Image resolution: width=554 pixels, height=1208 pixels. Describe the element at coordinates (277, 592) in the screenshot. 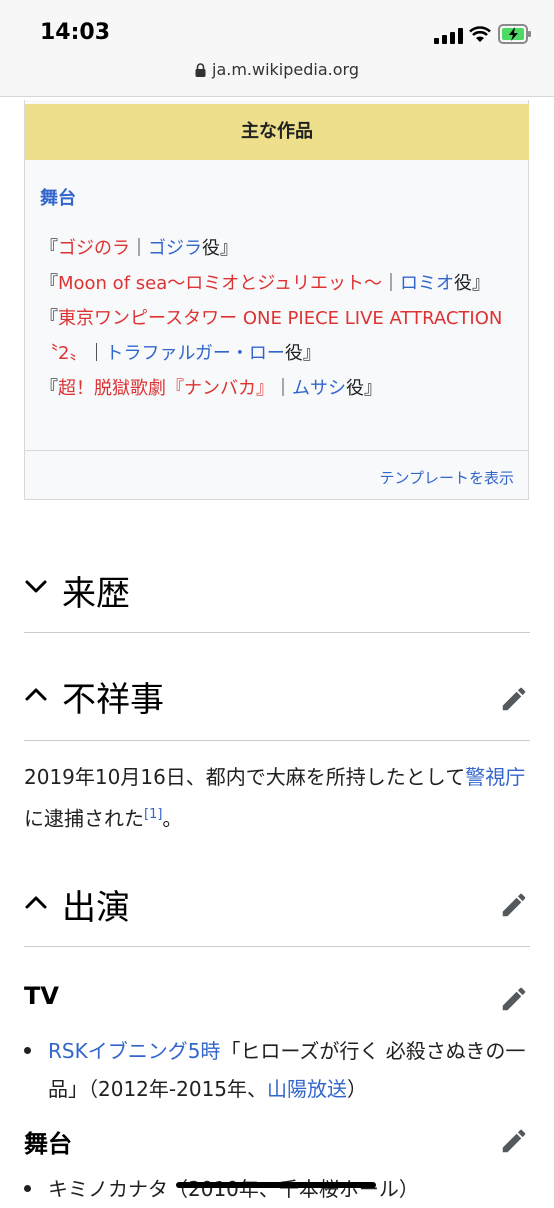

I see `section-history-header: 来歴` at that location.